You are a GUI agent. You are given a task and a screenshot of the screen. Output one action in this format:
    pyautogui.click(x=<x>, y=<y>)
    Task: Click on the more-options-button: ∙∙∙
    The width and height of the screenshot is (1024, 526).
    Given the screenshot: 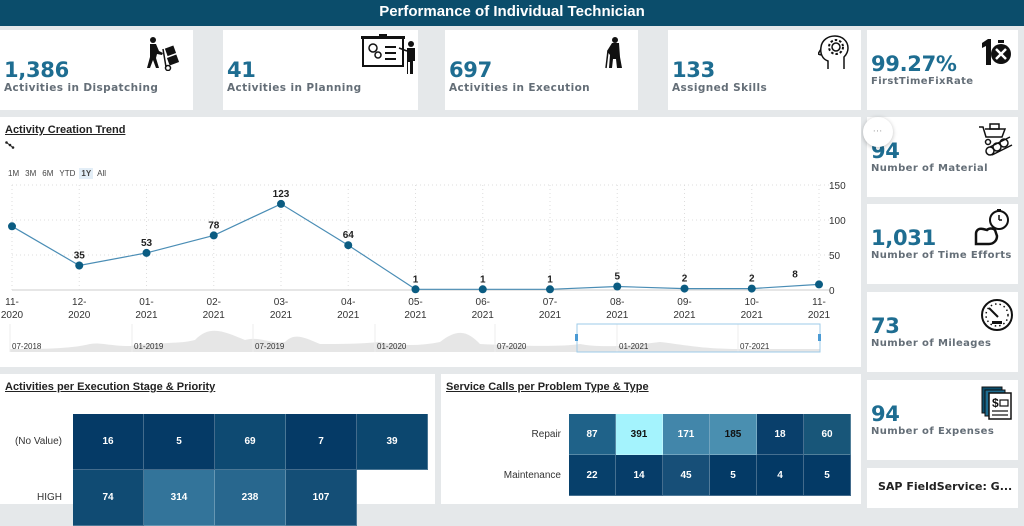 What is the action you would take?
    pyautogui.click(x=878, y=132)
    